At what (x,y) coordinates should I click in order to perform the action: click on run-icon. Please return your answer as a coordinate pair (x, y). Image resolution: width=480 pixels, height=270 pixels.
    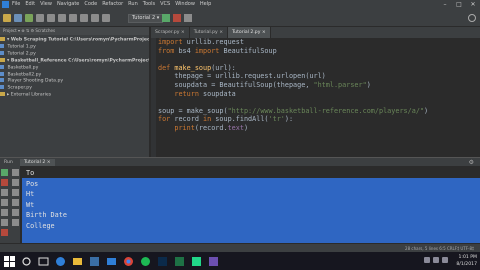
    Looking at the image, I should click on (166, 18).